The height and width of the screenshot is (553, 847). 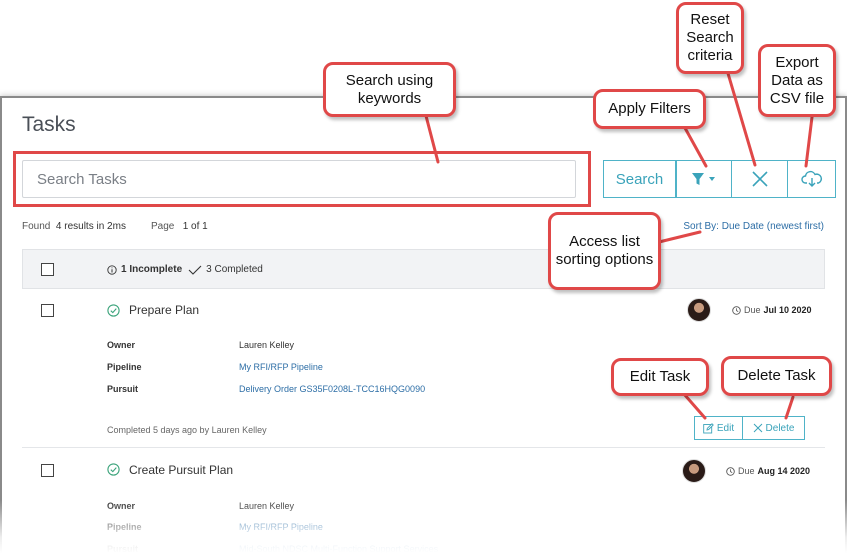 I want to click on filter-funnel-icon, so click(x=703, y=179).